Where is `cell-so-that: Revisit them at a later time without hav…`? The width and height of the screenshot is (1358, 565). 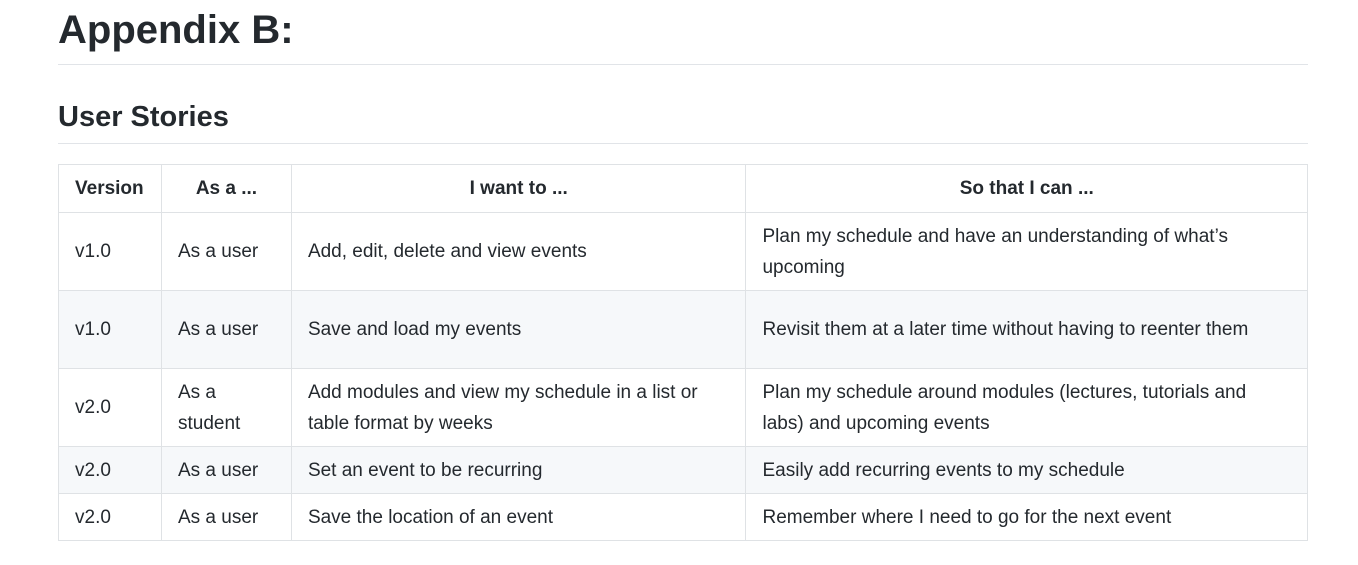
cell-so-that: Revisit them at a later time without hav… is located at coordinates (1026, 329).